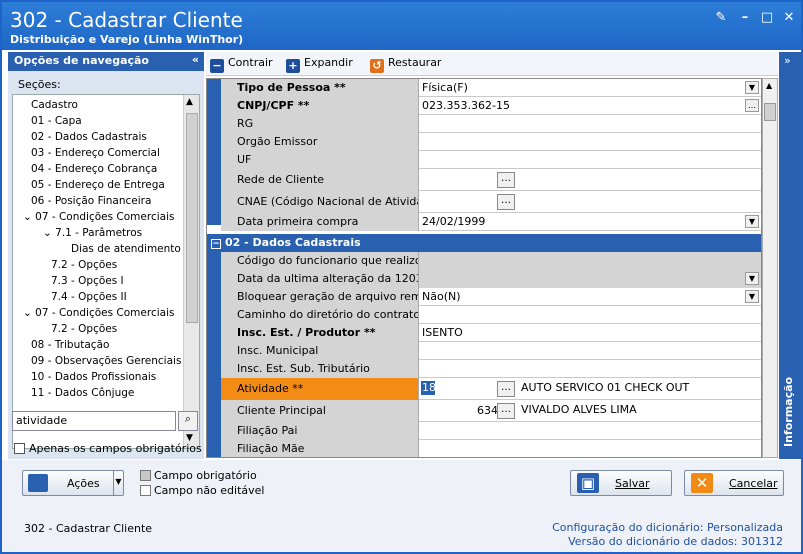 This screenshot has height=554, width=803. I want to click on grid-row: RG, so click(491, 124).